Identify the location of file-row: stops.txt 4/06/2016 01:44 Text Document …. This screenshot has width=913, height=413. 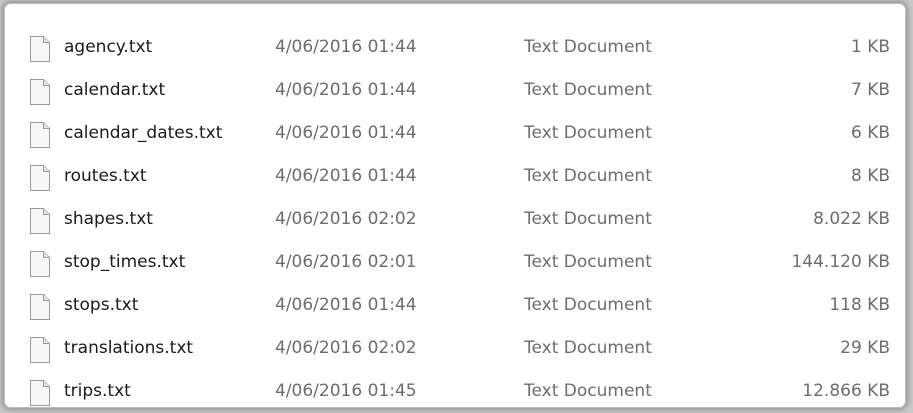
(455, 308).